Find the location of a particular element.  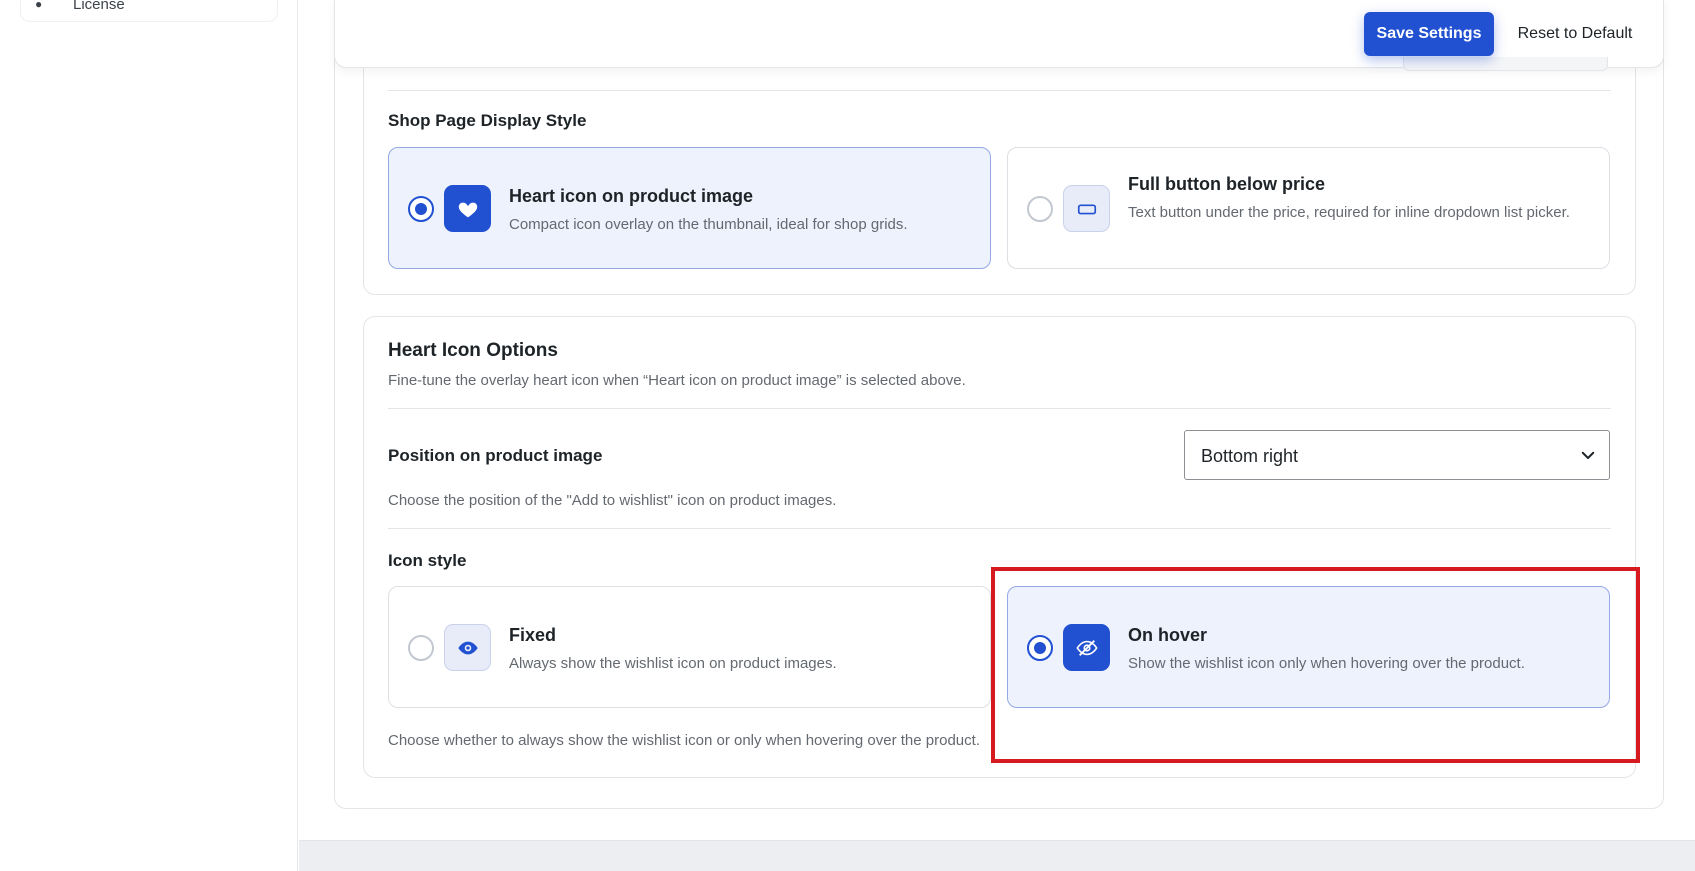

radio-fixed is located at coordinates (421, 648).